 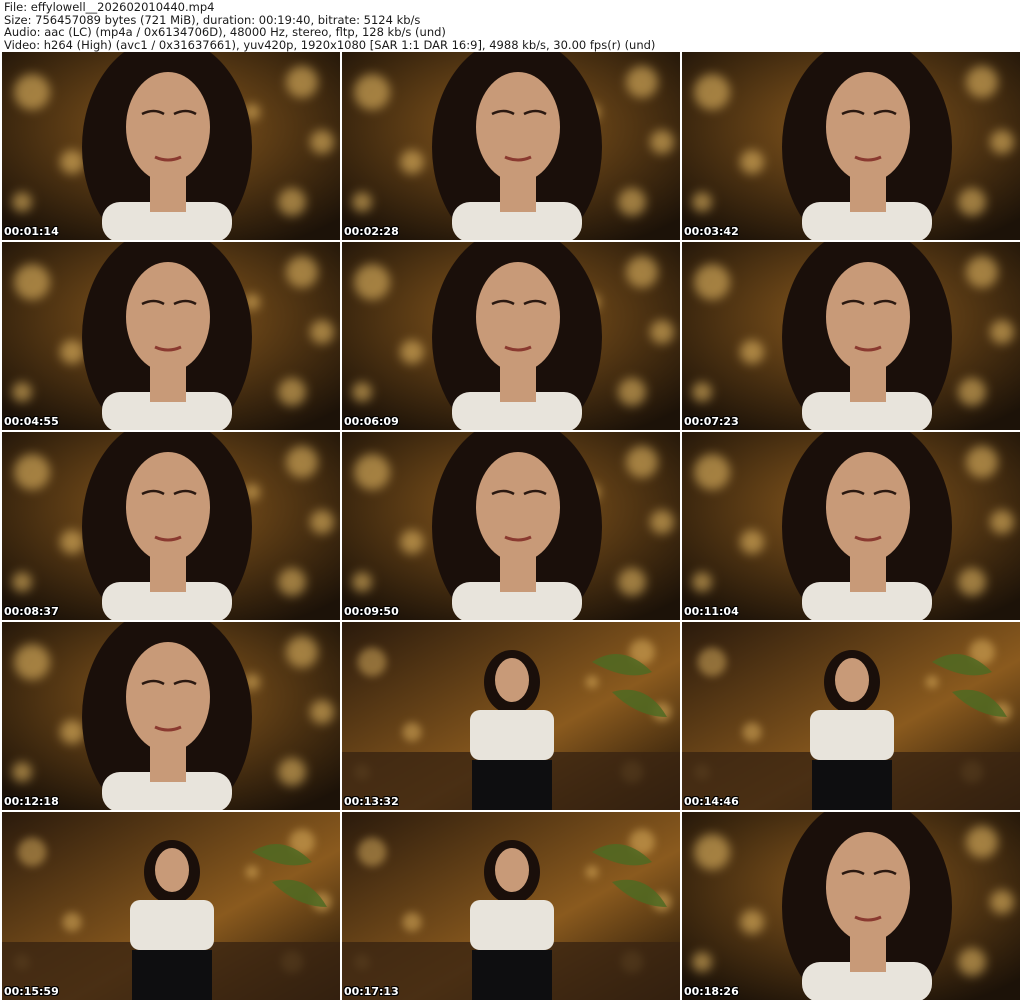 I want to click on video-frame-thumbnail: 00:08:37, so click(x=171, y=526).